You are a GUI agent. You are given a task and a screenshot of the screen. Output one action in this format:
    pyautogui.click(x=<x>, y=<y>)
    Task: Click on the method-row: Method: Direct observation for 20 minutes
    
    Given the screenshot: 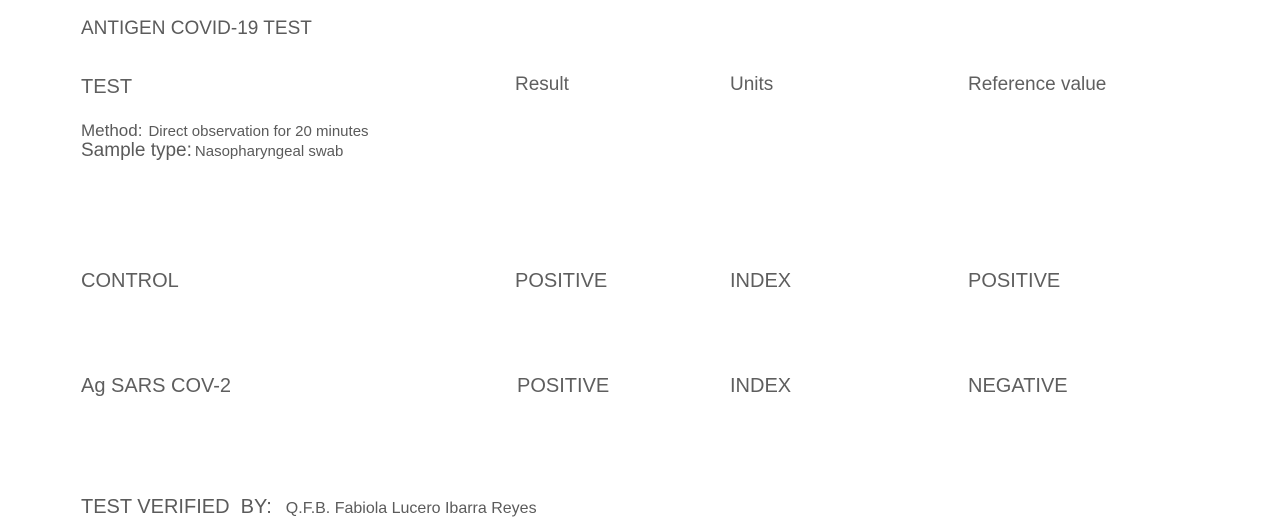 What is the action you would take?
    pyautogui.click(x=225, y=131)
    